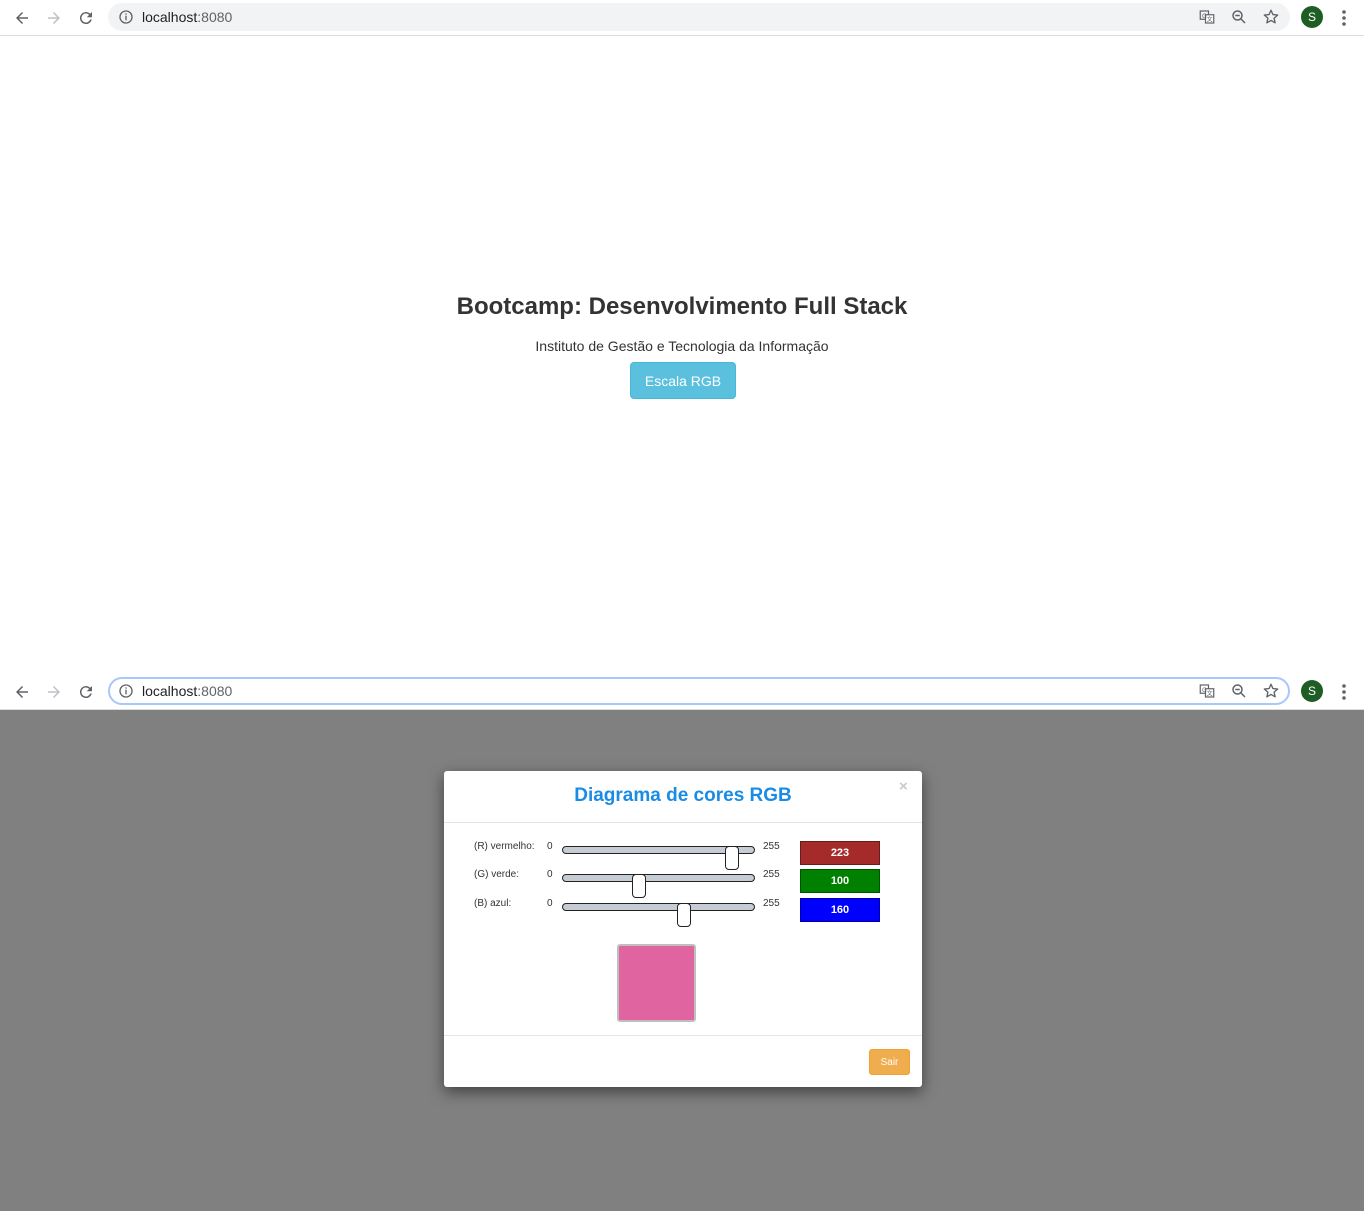 The image size is (1364, 1211). I want to click on value-box-blue: 160, so click(840, 910).